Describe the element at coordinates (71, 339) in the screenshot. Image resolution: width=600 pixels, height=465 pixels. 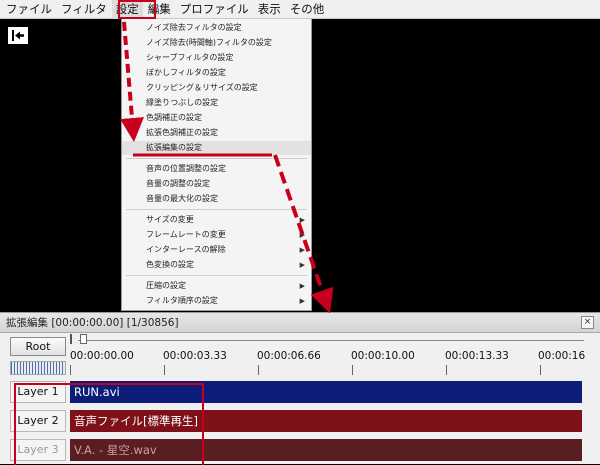
I see `slider-start-tick` at that location.